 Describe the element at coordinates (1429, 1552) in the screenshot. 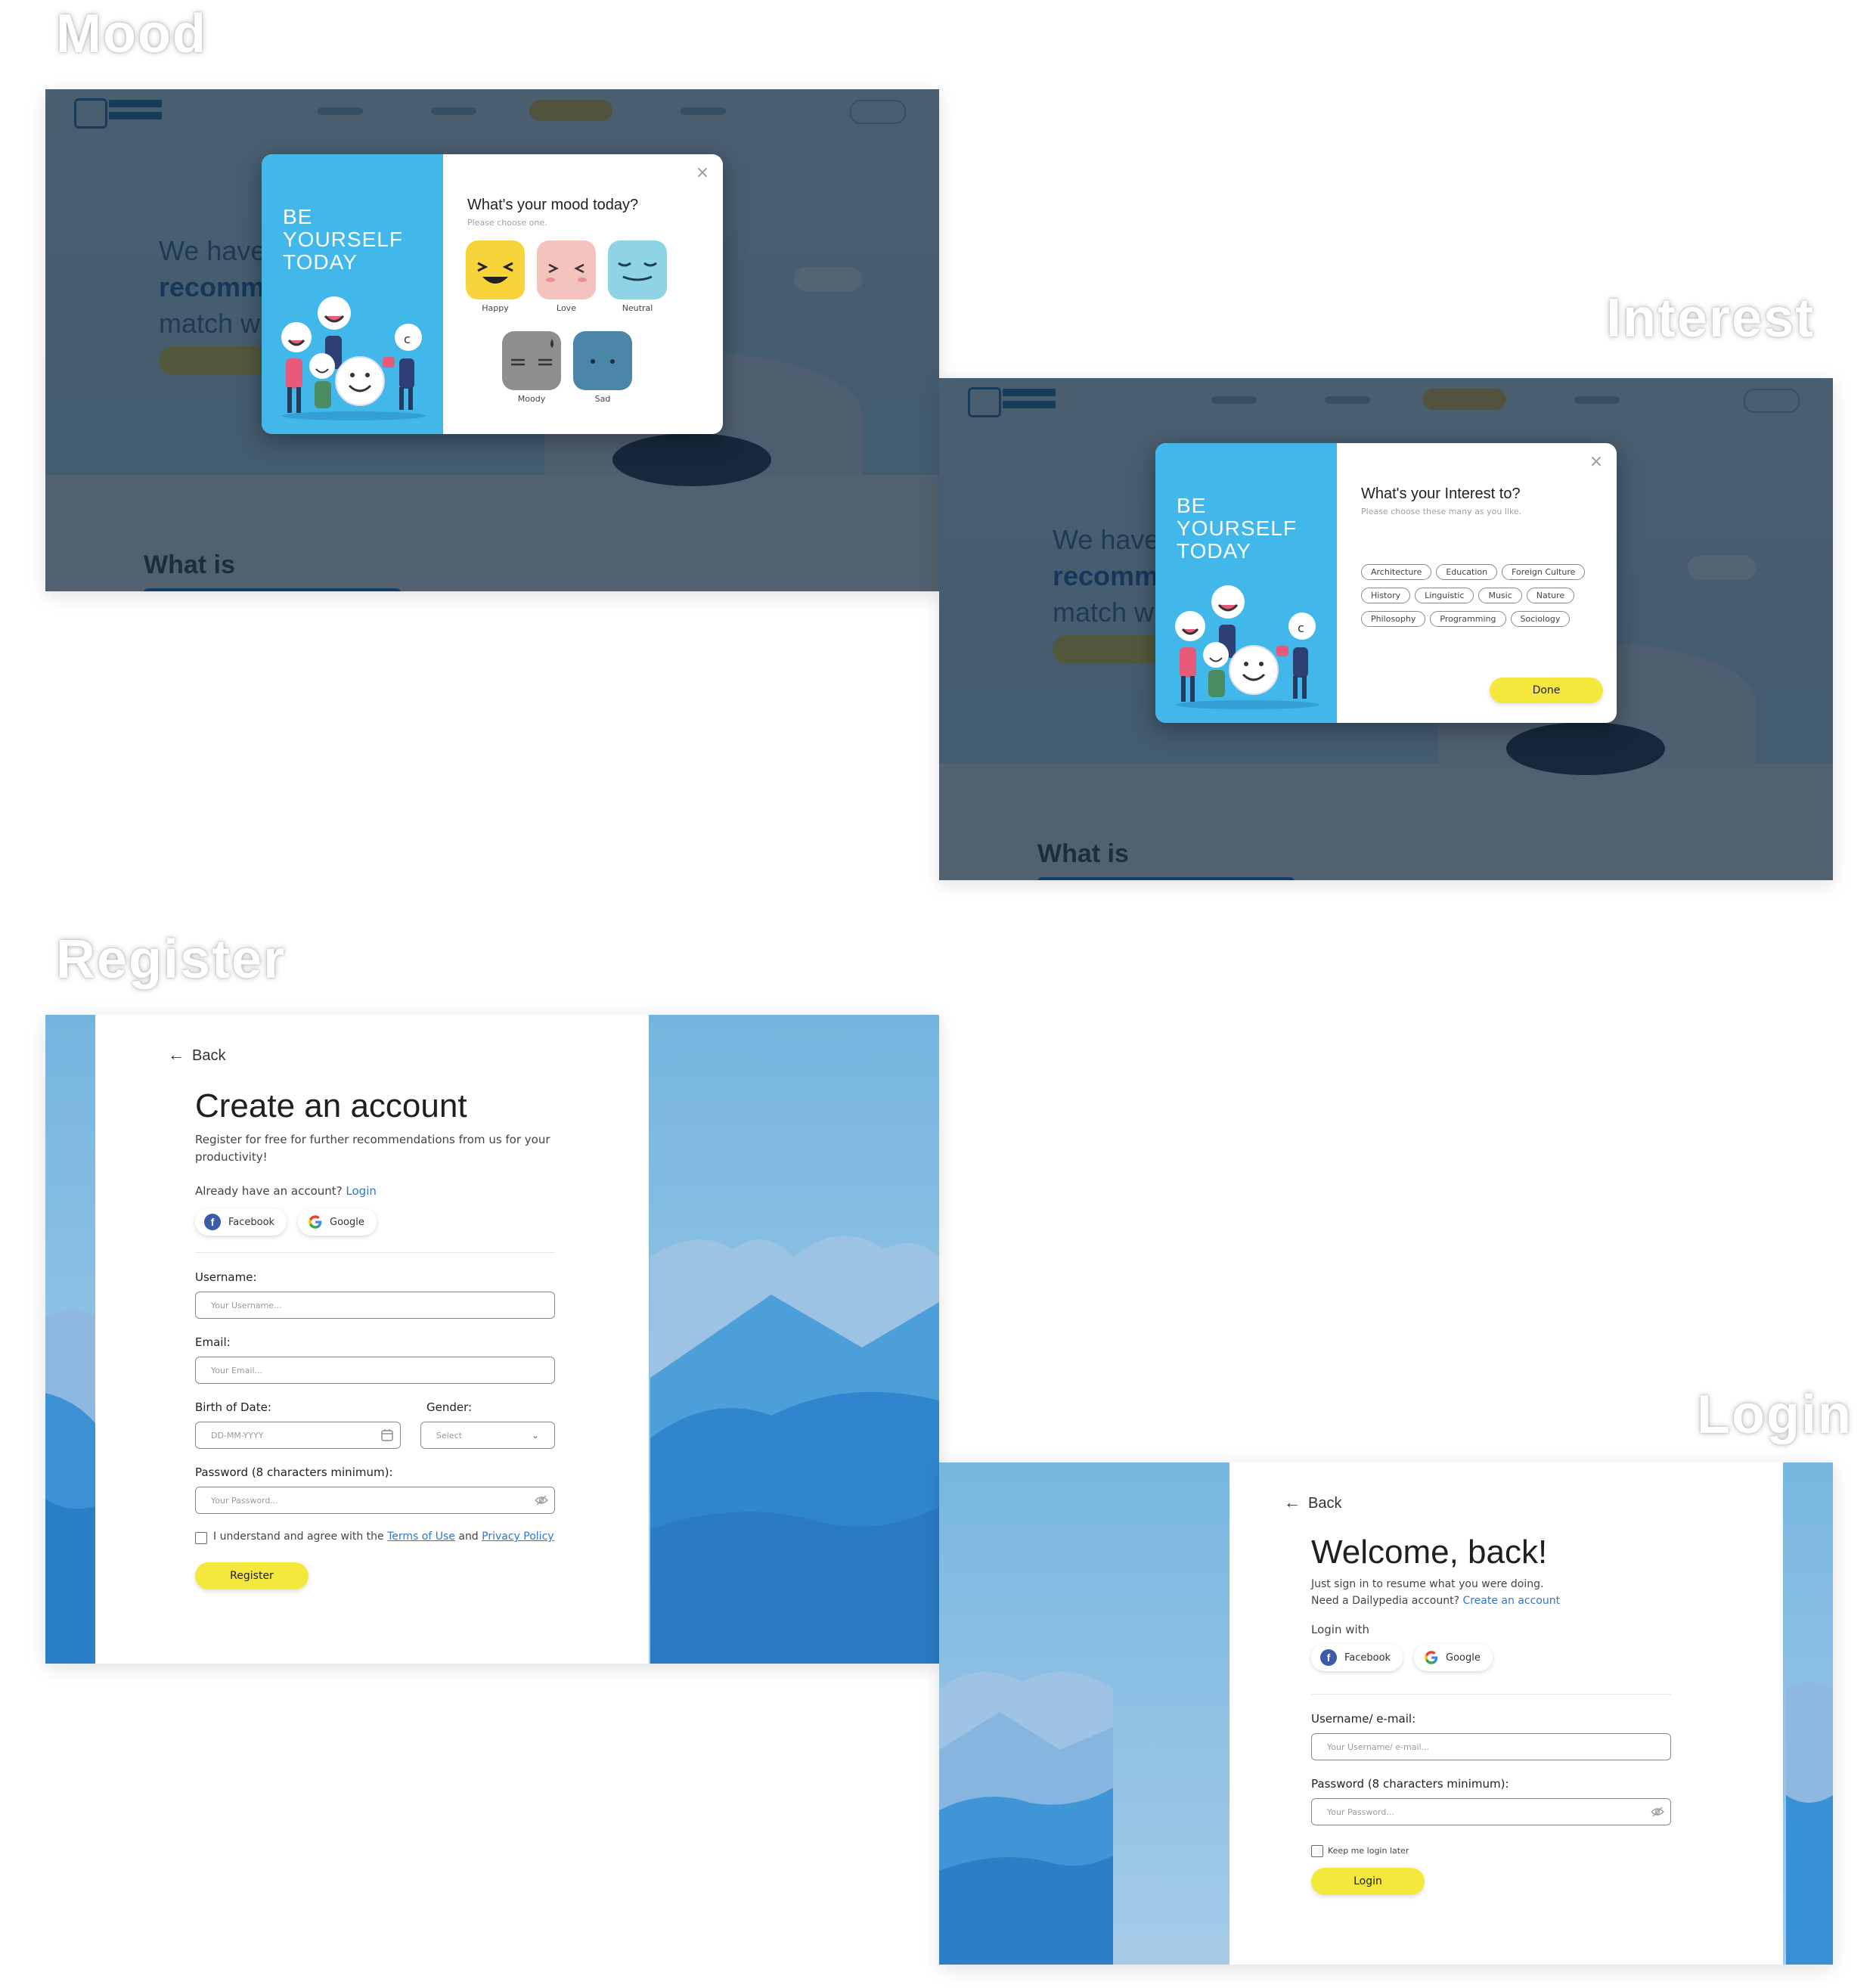

I see `page-title: Welcome, back!` at that location.